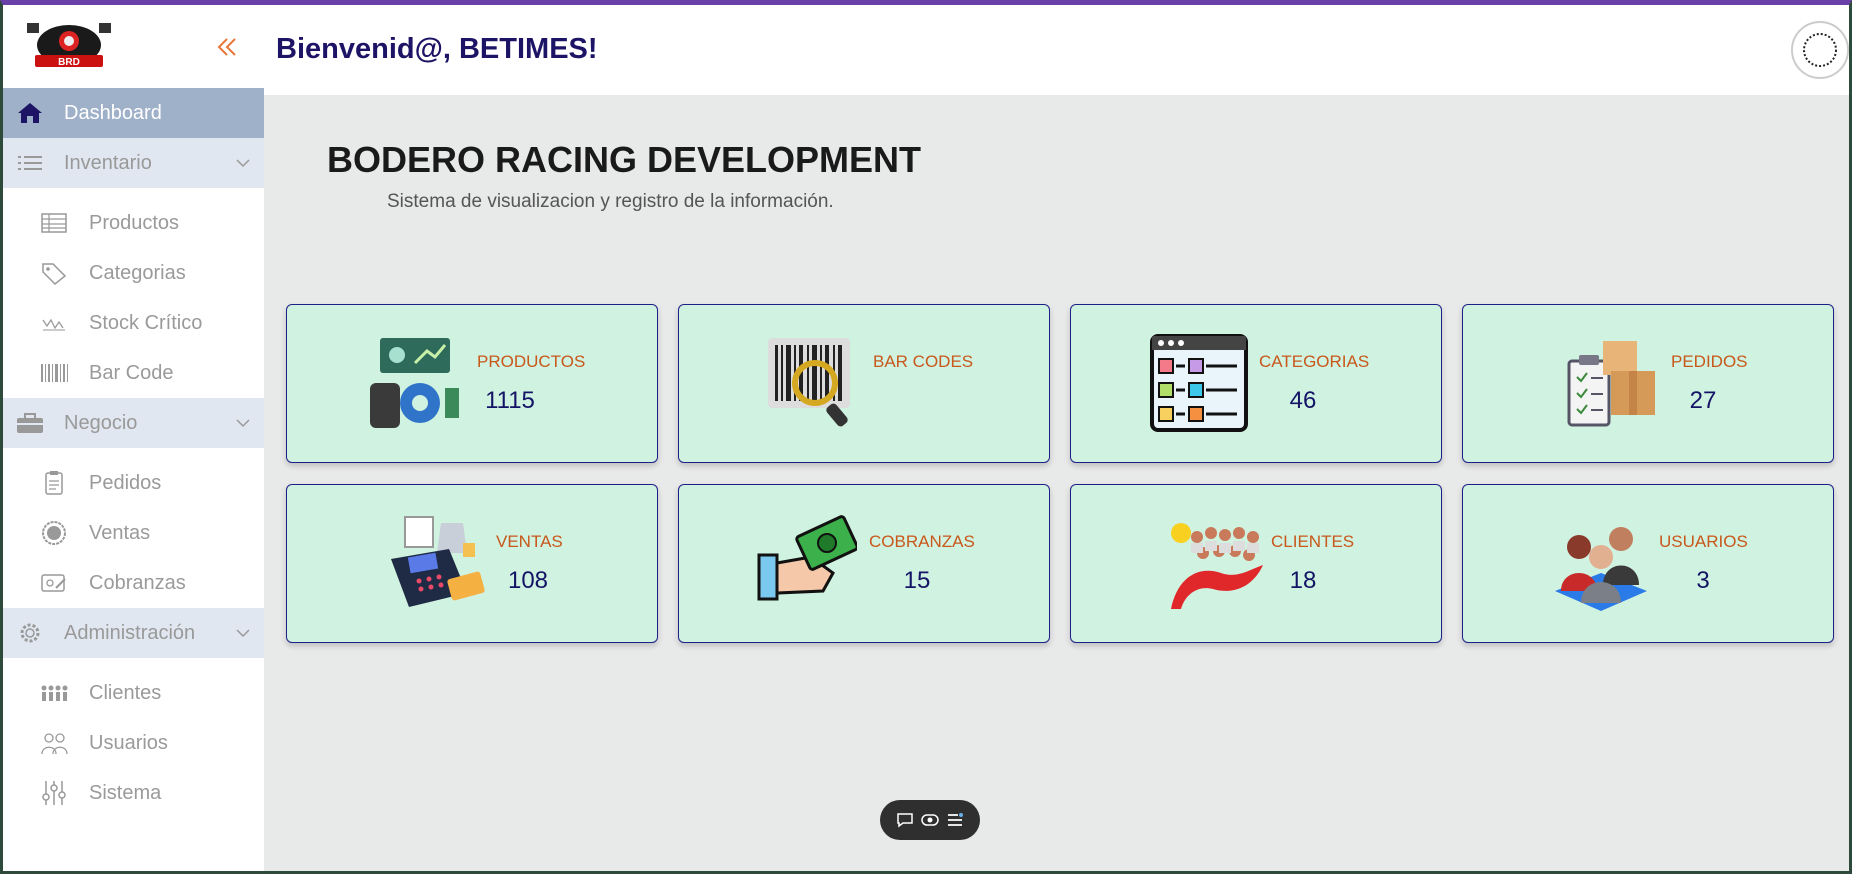 The image size is (1852, 874). I want to click on sale-badge-icon, so click(54, 533).